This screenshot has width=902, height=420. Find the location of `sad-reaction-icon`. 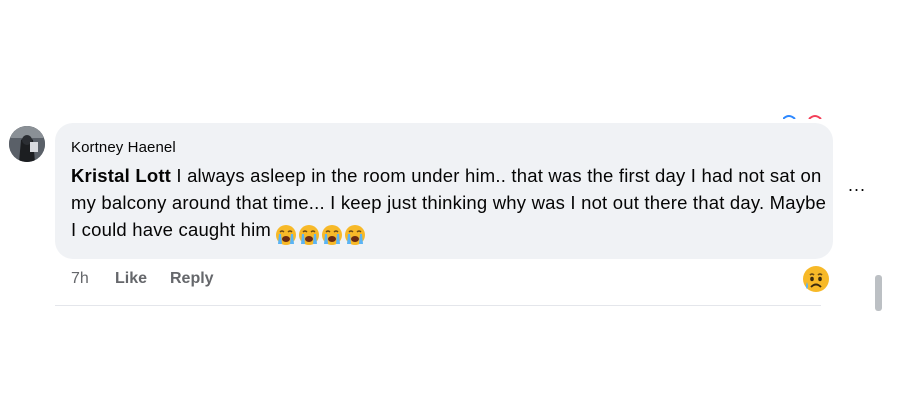

sad-reaction-icon is located at coordinates (816, 279).